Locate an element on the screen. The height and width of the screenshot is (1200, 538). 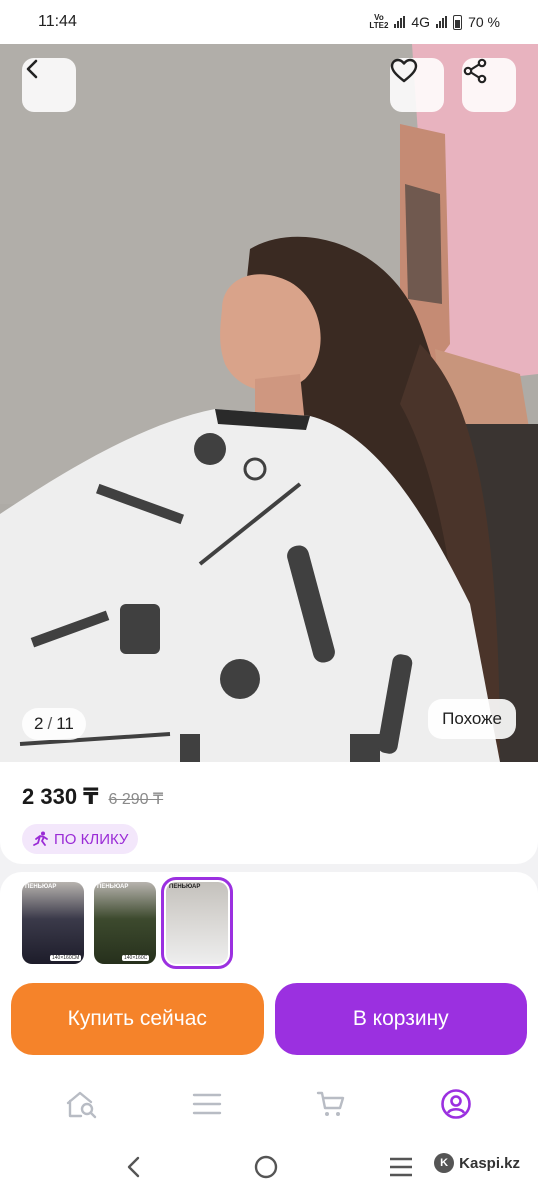
price-row: 2 330 ₸ 6 290 ₸ is located at coordinates (269, 797).